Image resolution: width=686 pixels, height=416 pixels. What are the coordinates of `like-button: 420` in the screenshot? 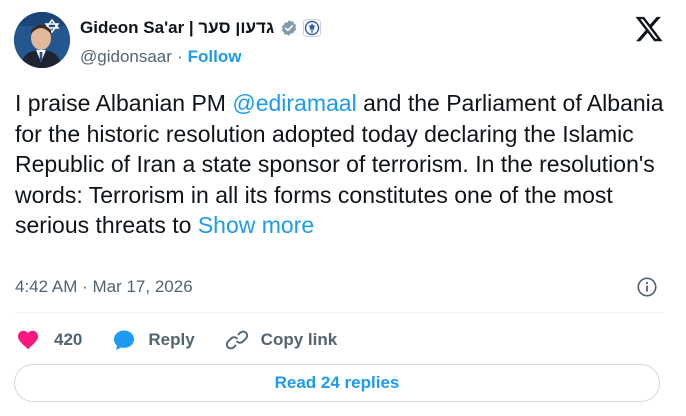 It's located at (49, 340).